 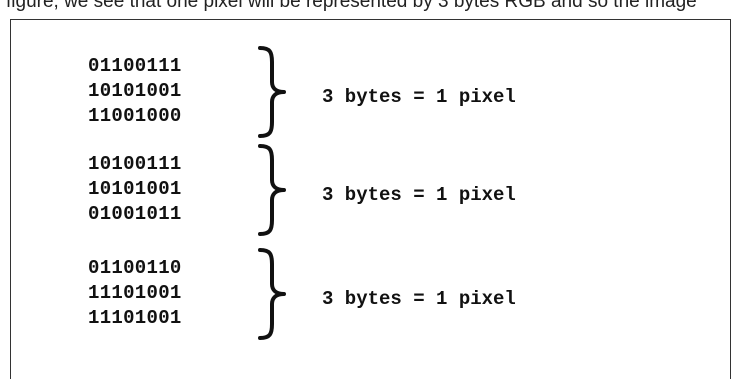 I want to click on byte-list: 01100110 11101001 11101001, so click(x=135, y=293).